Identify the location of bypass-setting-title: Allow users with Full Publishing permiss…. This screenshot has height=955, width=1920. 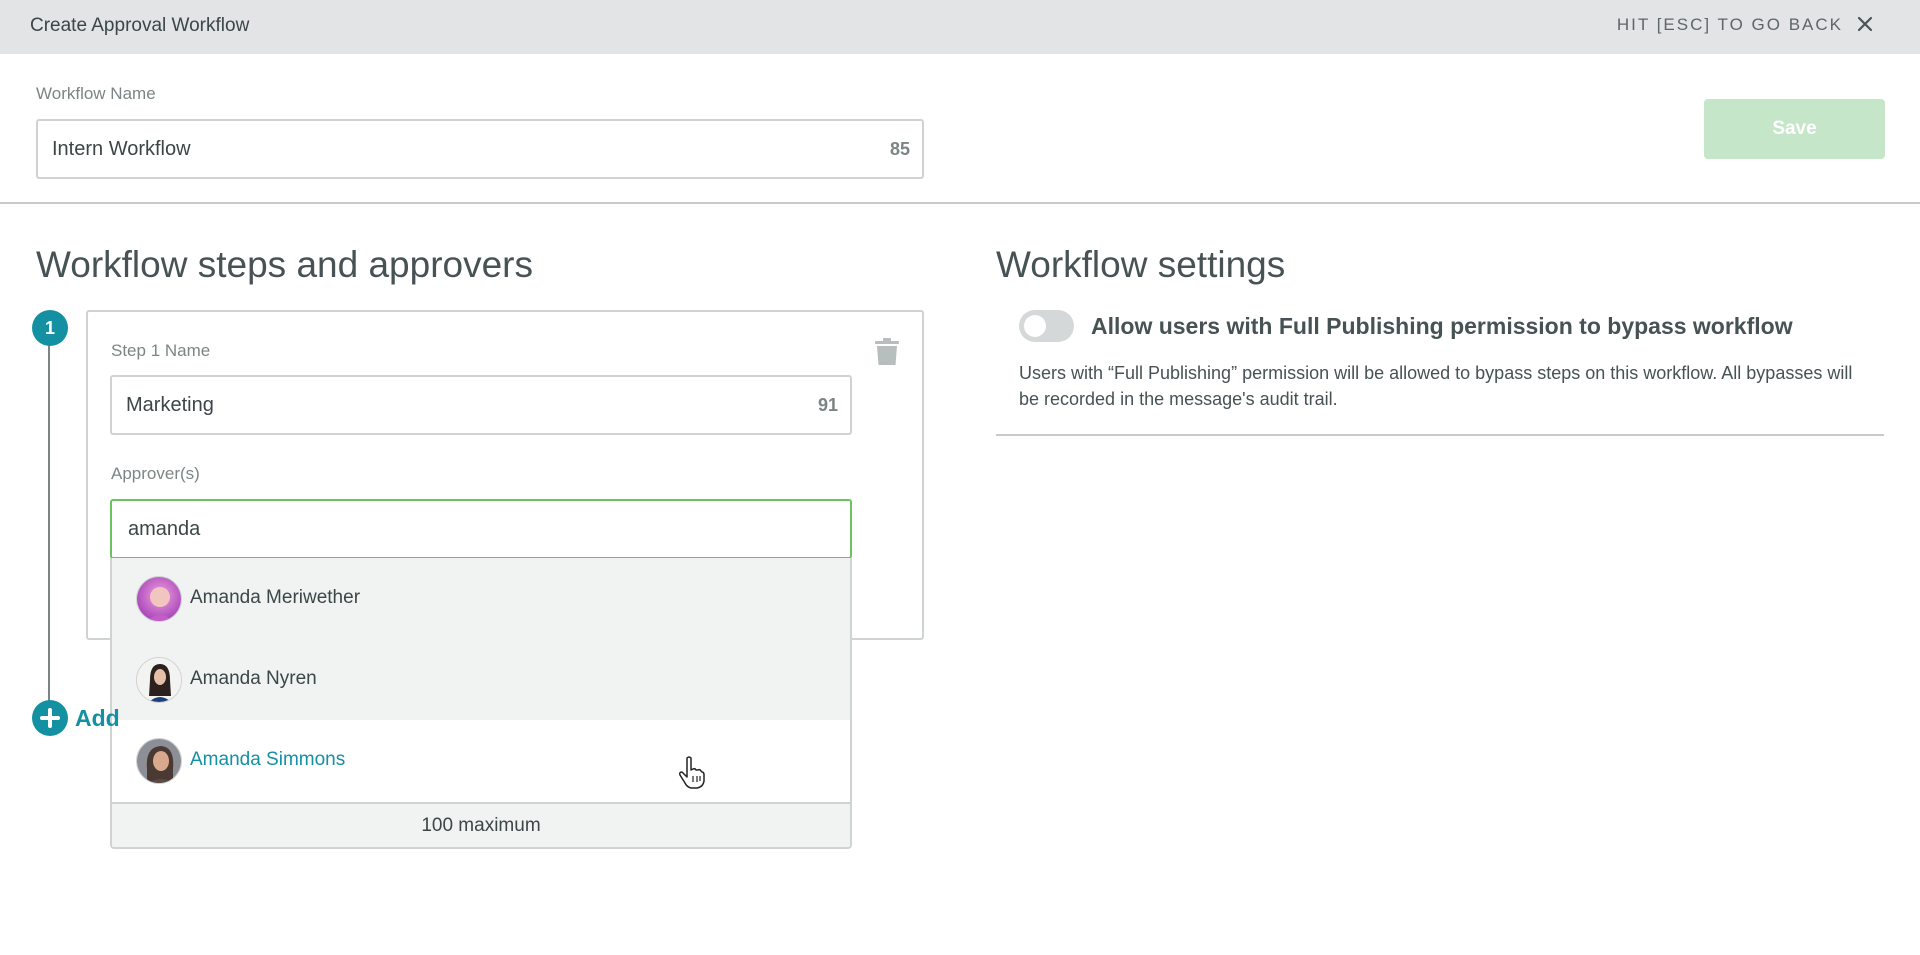
(1442, 326).